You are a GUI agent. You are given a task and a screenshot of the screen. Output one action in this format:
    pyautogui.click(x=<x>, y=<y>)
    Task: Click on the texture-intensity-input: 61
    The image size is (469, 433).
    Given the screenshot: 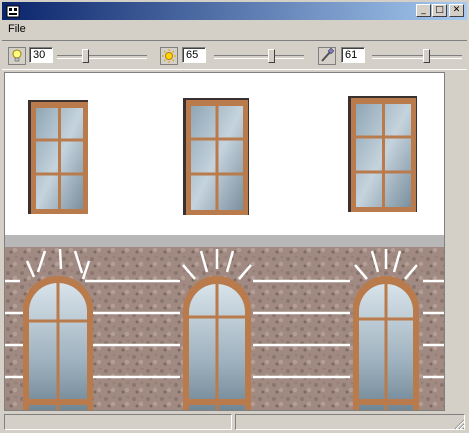 What is the action you would take?
    pyautogui.click(x=353, y=55)
    